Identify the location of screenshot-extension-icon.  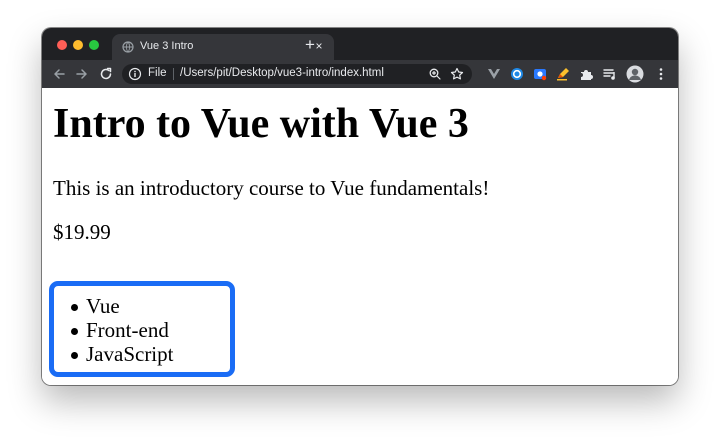
(540, 74).